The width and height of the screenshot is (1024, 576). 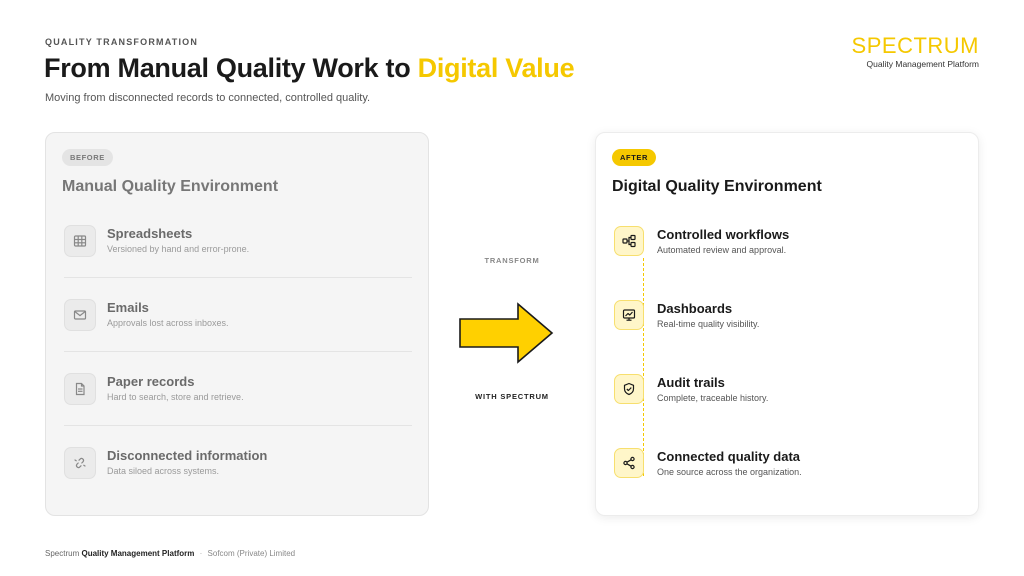 What do you see at coordinates (151, 381) in the screenshot?
I see `before-item-title: Paper records` at bounding box center [151, 381].